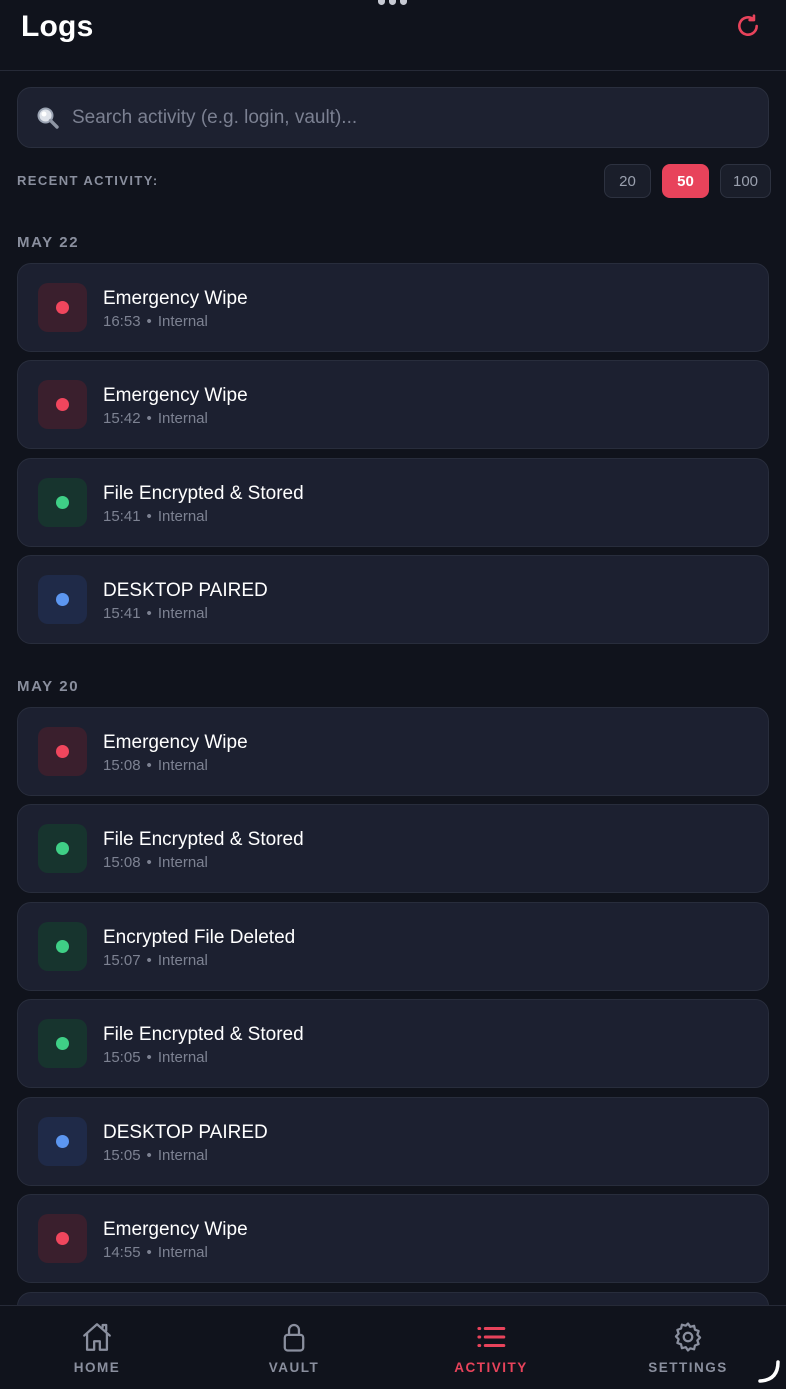 The height and width of the screenshot is (1389, 786). I want to click on activity-time: 15:07, so click(122, 960).